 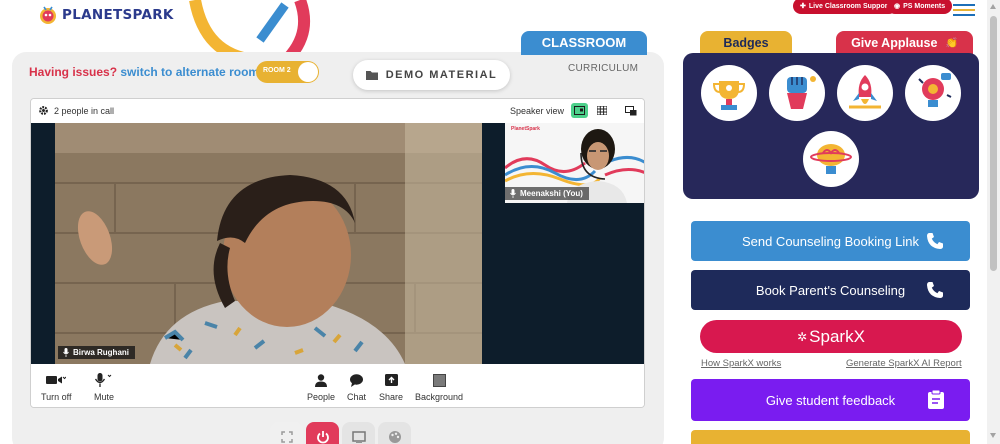 I want to click on planetspark-logo: PLANETSPARK, so click(x=106, y=15).